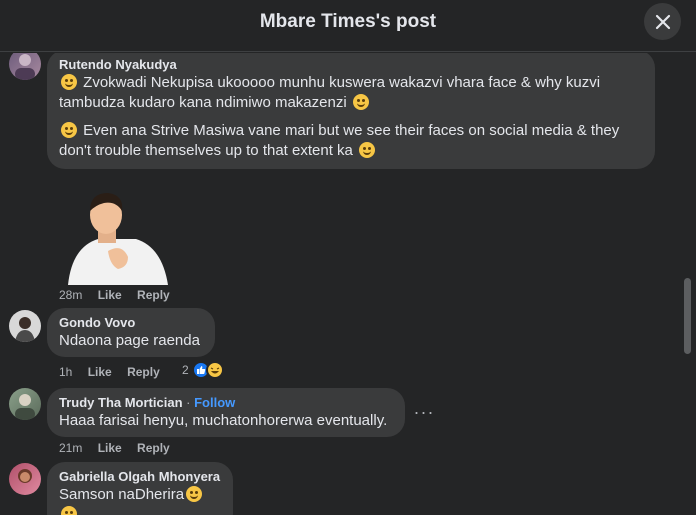  I want to click on reaction-count: 2, so click(185, 370).